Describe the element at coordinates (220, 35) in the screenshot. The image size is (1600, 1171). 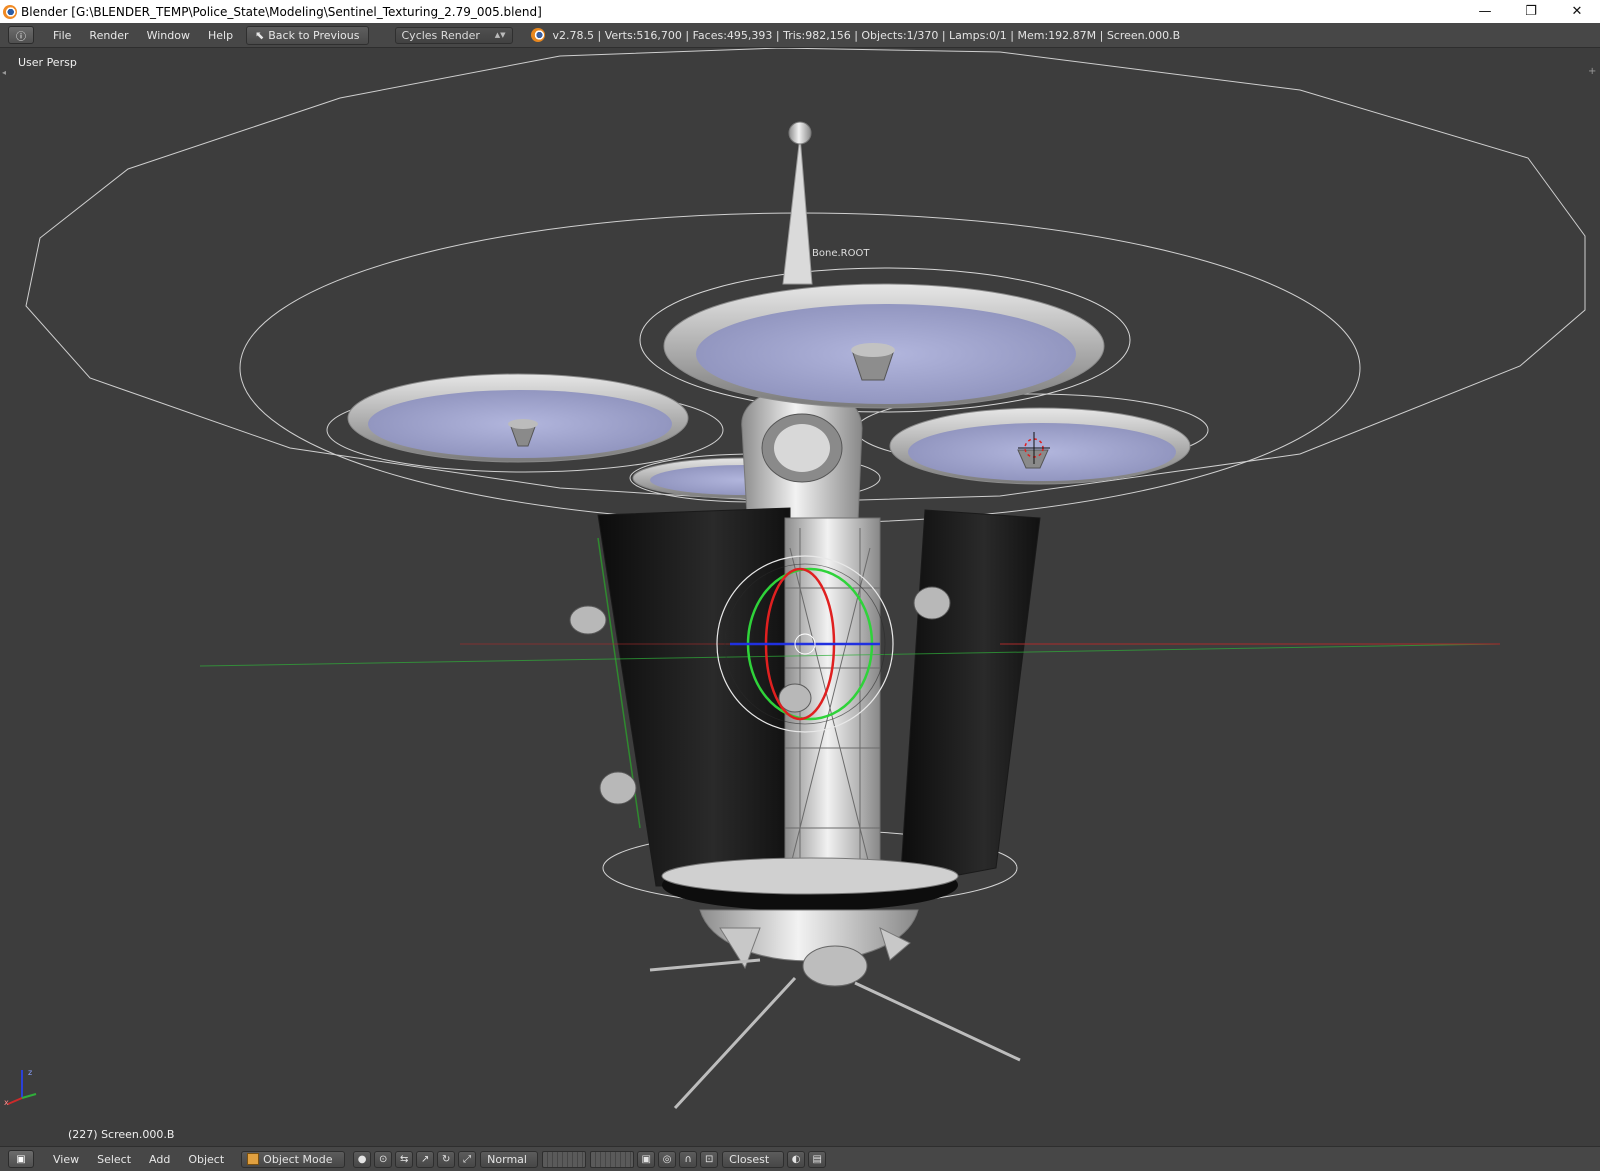
I see `menu-help: Help` at that location.